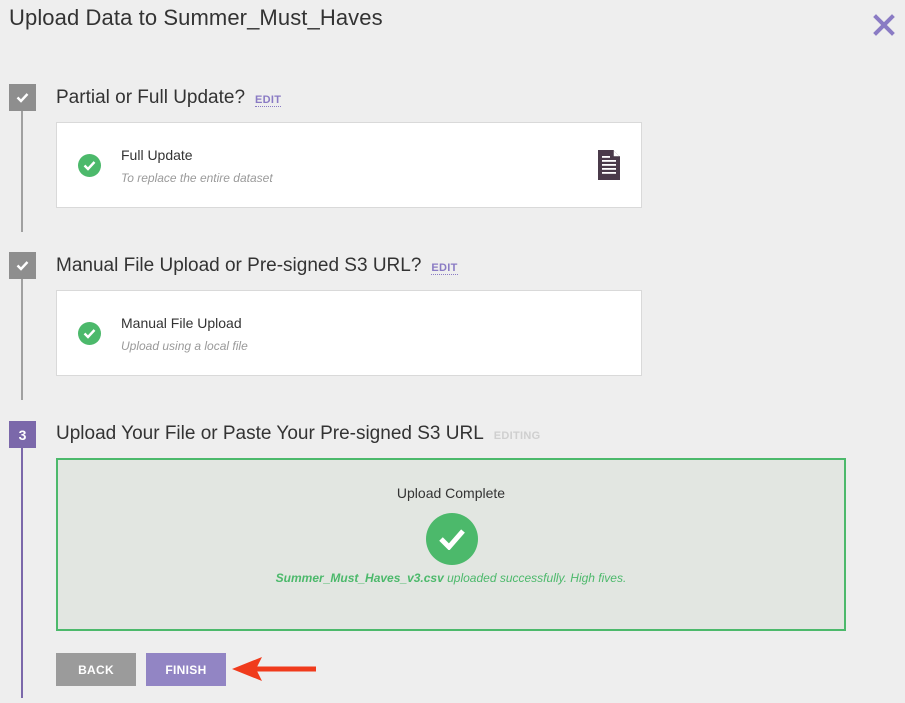  I want to click on back-button: BACK, so click(96, 669).